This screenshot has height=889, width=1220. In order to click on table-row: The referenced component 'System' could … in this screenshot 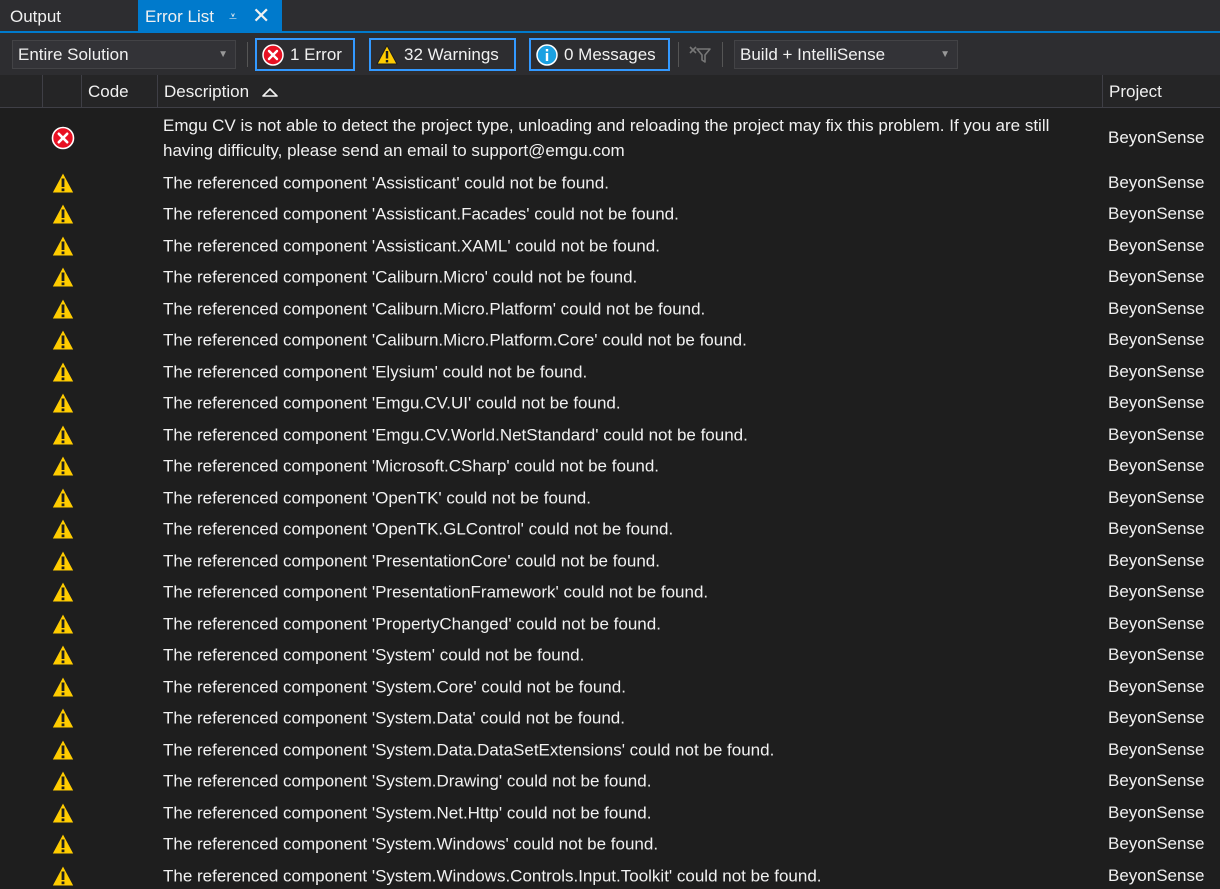, I will do `click(610, 656)`.